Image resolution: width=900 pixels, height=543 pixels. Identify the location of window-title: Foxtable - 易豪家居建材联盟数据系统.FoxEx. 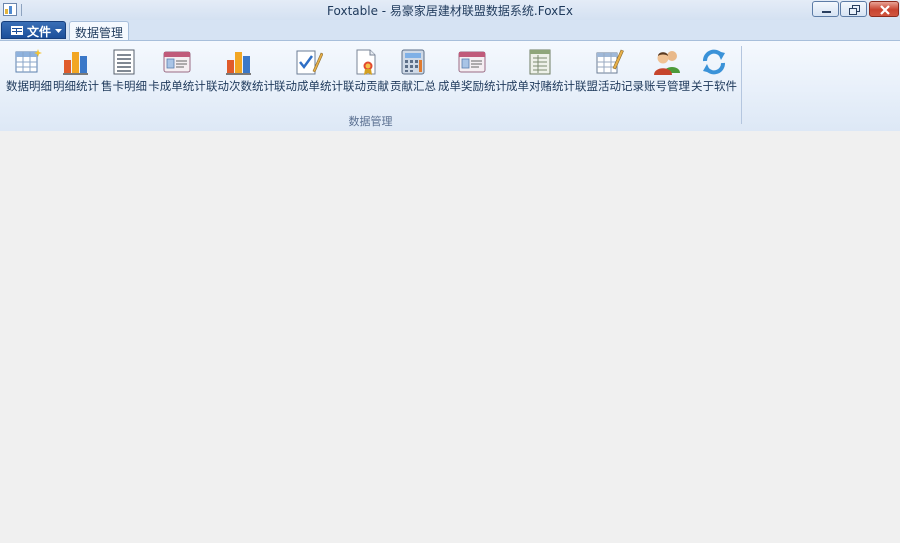
(450, 11).